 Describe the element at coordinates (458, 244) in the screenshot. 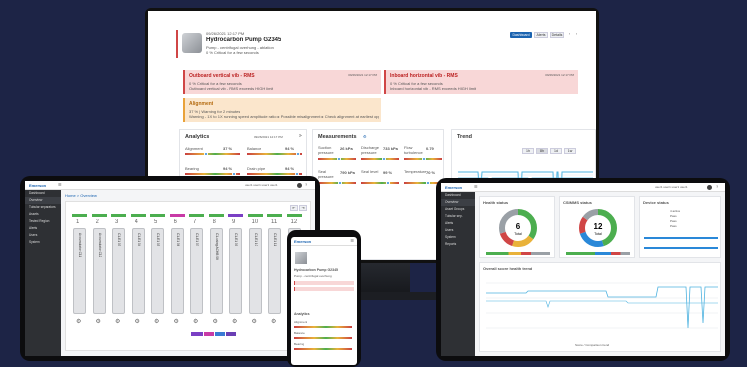

I see `sidebar-item: Reports` at that location.